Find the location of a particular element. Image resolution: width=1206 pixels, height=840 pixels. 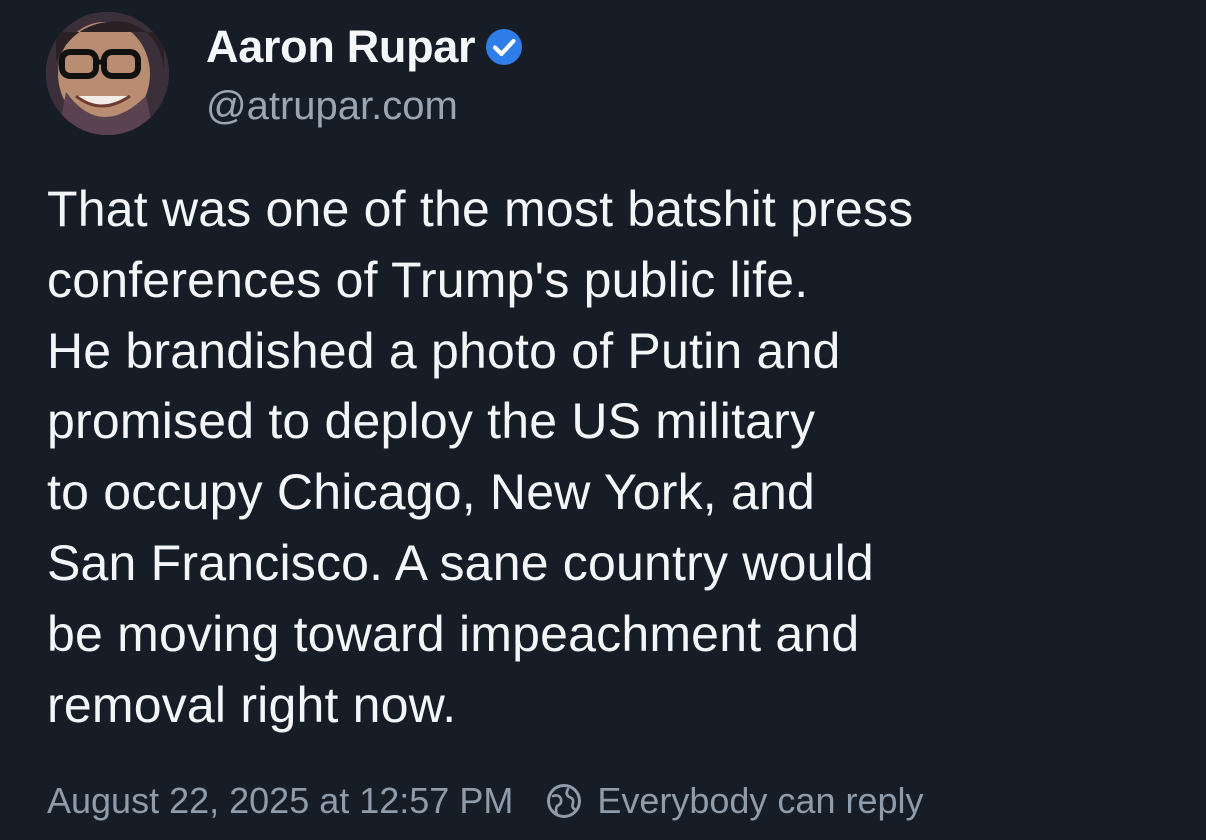

author-name: Aaron Rupar is located at coordinates (341, 47).